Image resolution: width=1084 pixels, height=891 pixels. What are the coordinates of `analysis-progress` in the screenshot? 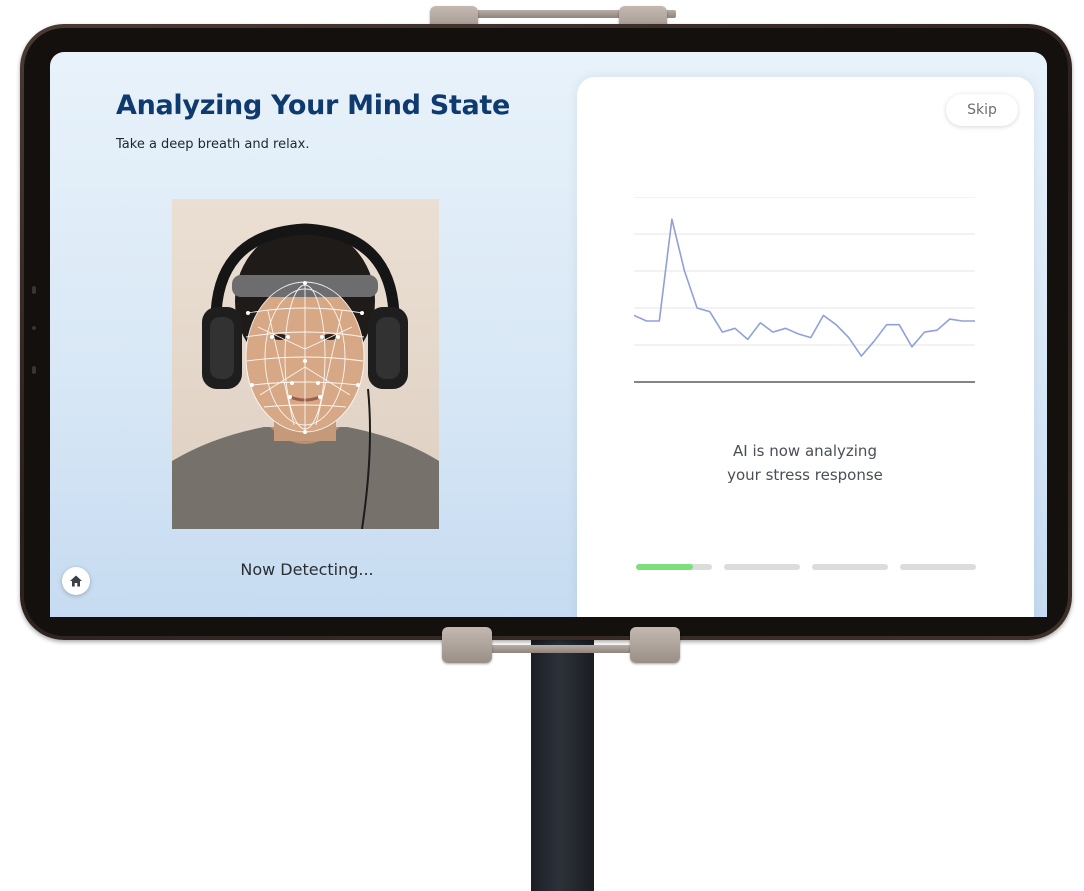 It's located at (806, 567).